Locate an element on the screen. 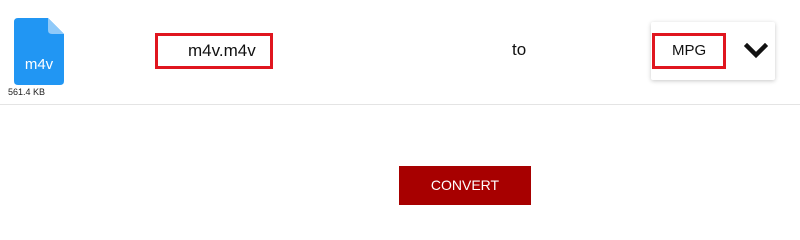 Image resolution: width=800 pixels, height=240 pixels. target-format-value: MPG is located at coordinates (689, 50).